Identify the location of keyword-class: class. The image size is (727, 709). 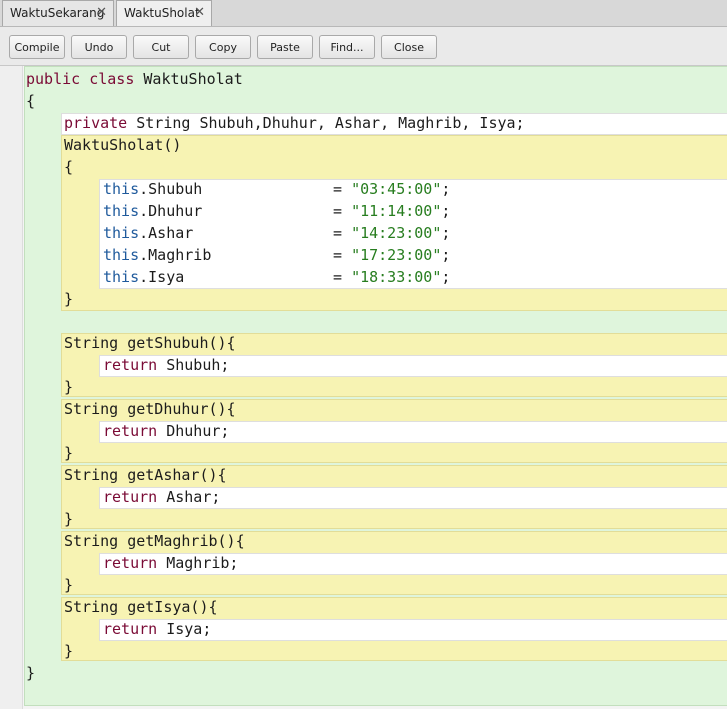
(112, 79).